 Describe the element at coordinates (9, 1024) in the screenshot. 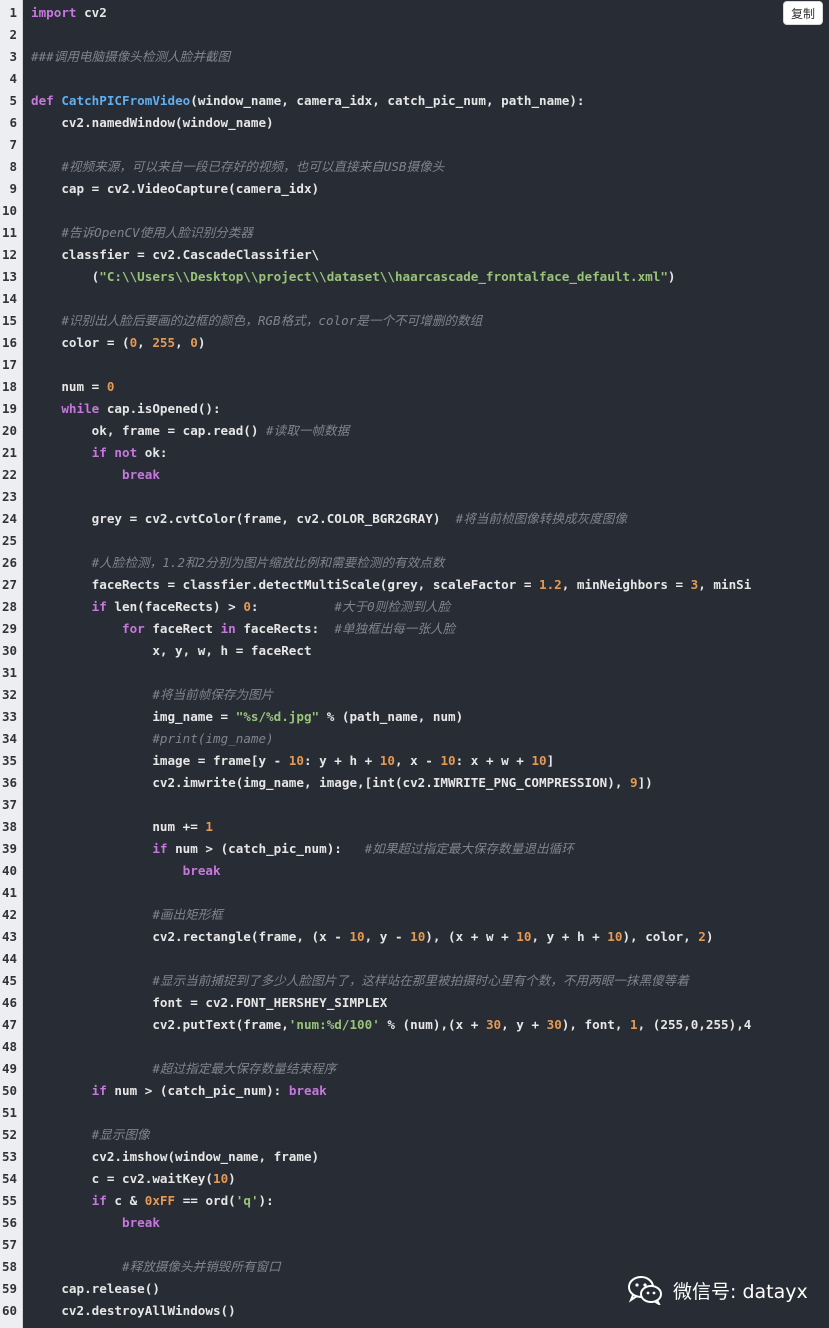

I see `line-number: 47` at that location.